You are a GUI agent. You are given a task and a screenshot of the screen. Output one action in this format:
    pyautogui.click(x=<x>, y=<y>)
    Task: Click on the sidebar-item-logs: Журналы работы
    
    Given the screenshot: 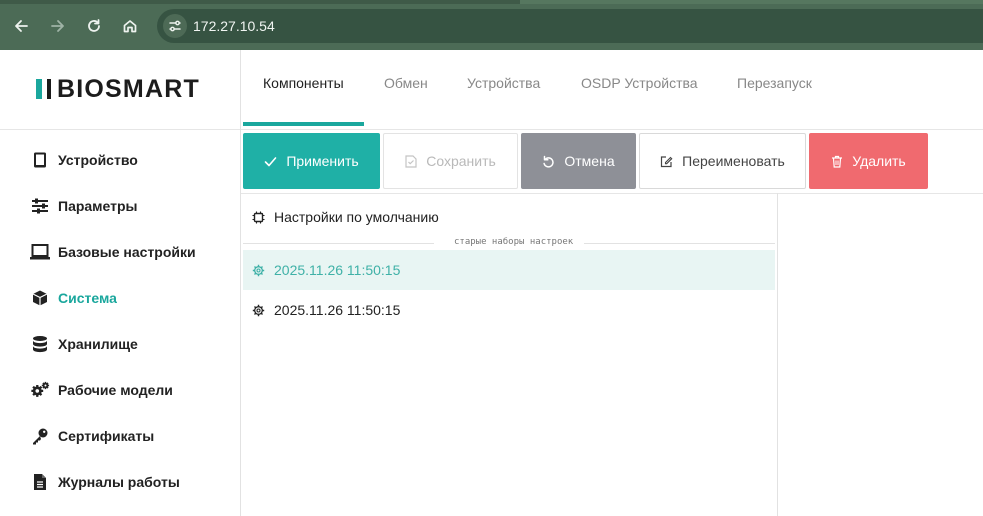 What is the action you would take?
    pyautogui.click(x=105, y=482)
    